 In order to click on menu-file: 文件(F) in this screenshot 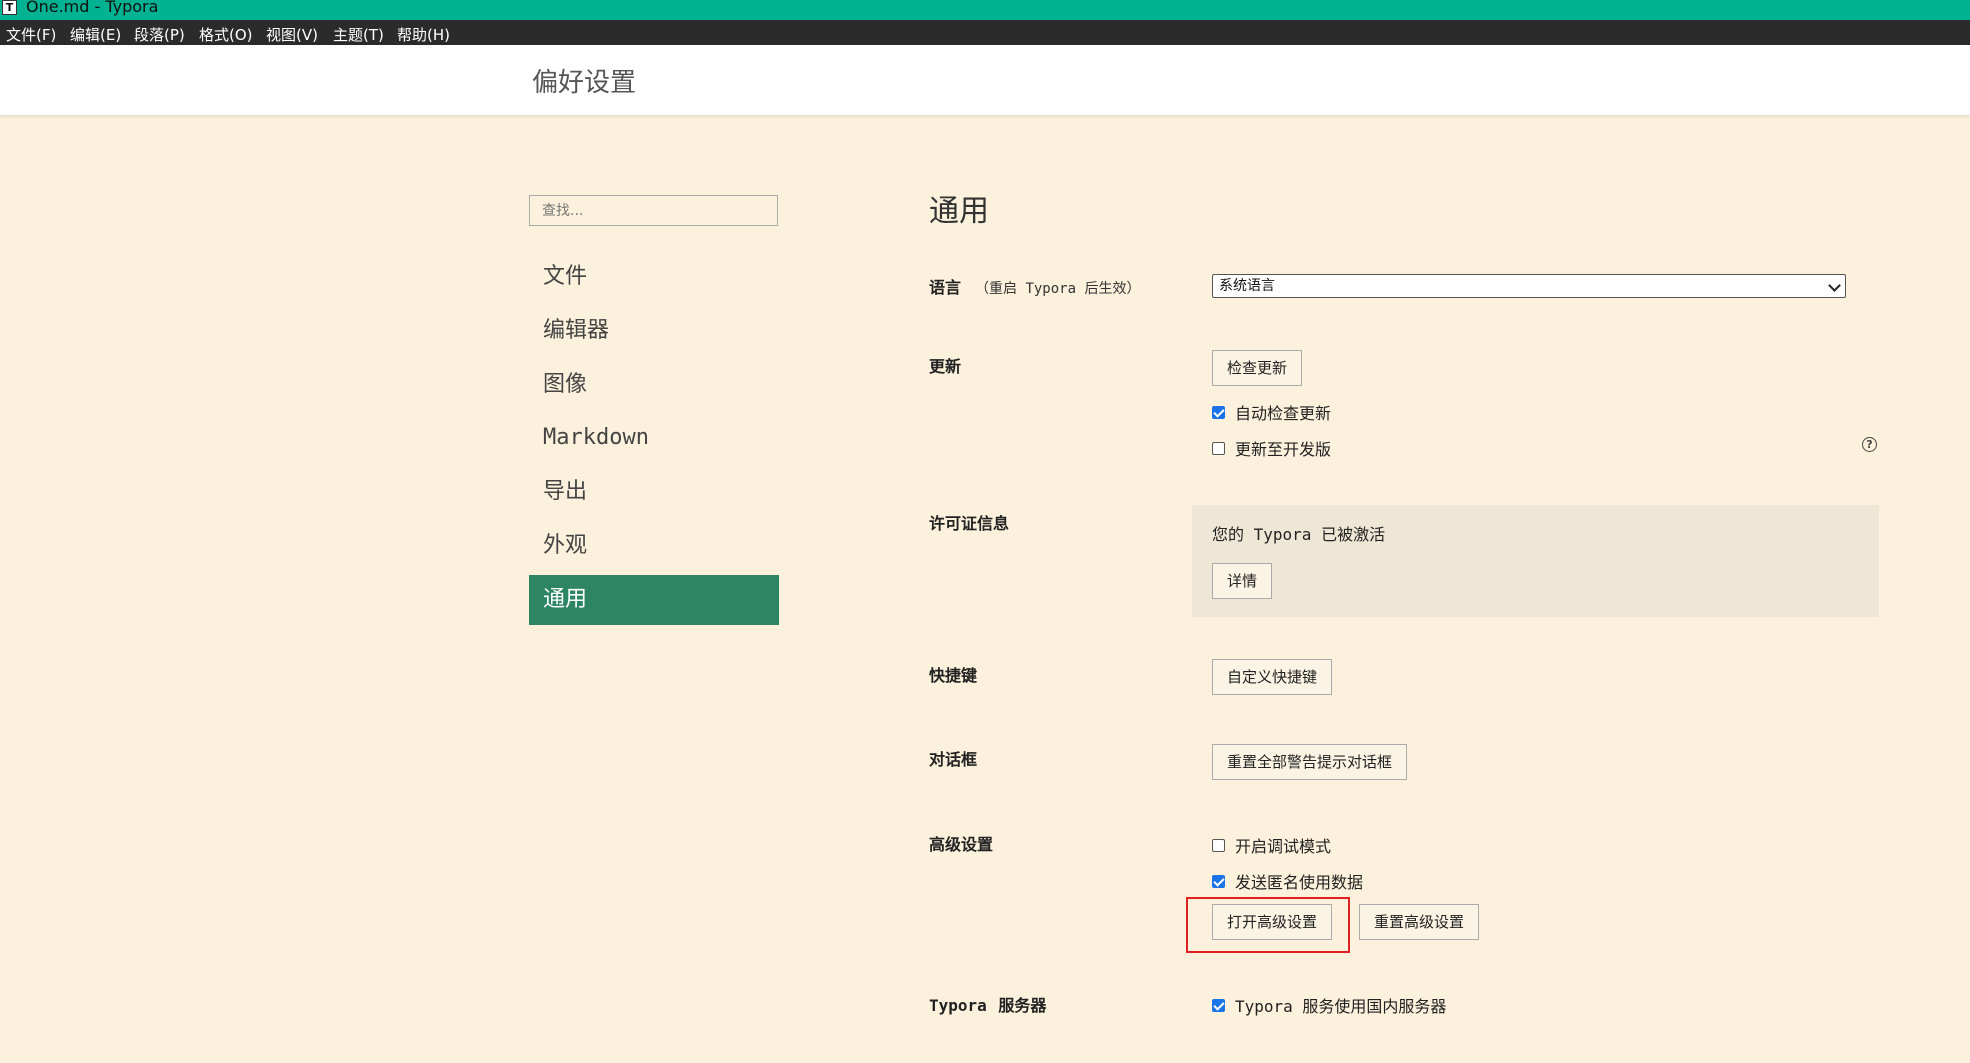, I will do `click(31, 34)`.